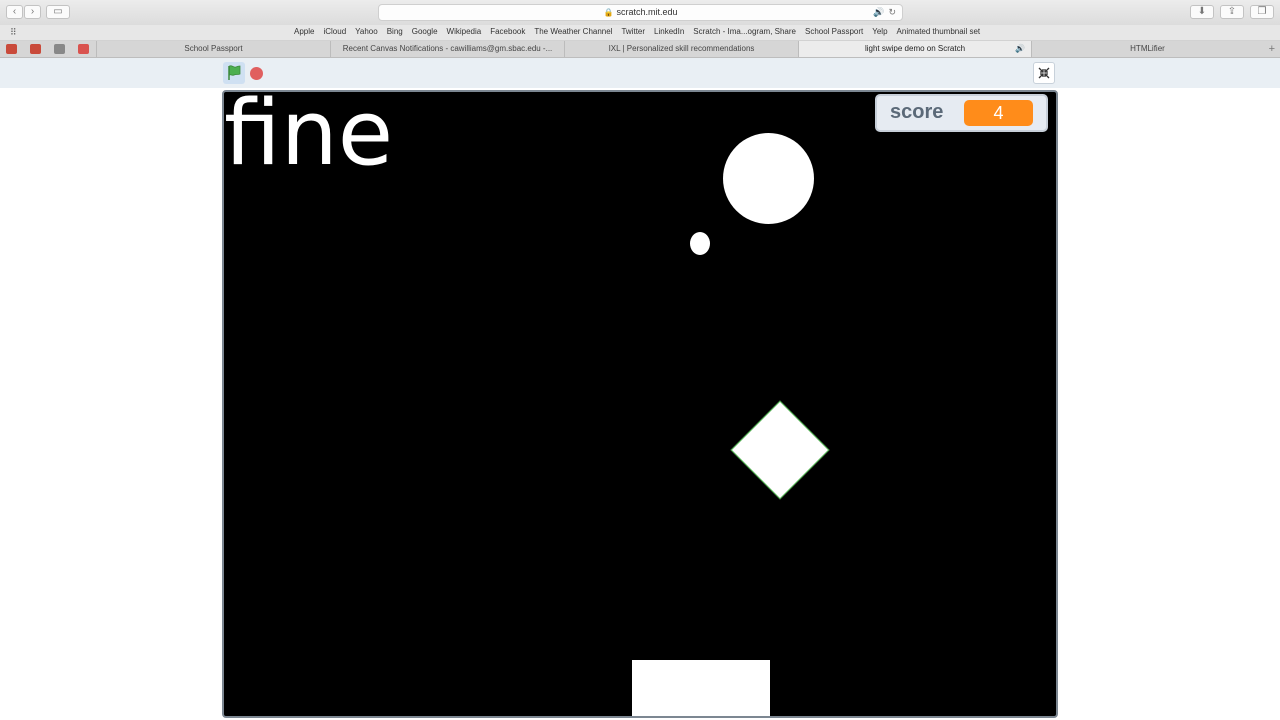 The image size is (1280, 720). What do you see at coordinates (304, 31) in the screenshot?
I see `bookmark-item: Apple` at bounding box center [304, 31].